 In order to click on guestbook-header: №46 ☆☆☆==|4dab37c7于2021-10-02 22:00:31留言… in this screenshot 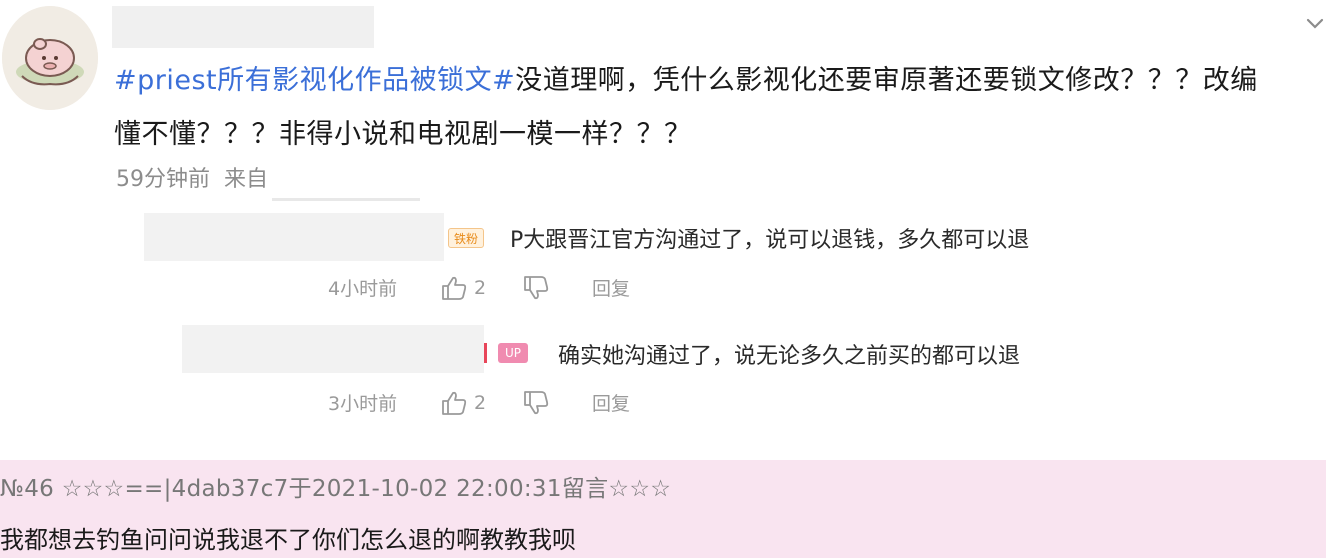, I will do `click(336, 489)`.